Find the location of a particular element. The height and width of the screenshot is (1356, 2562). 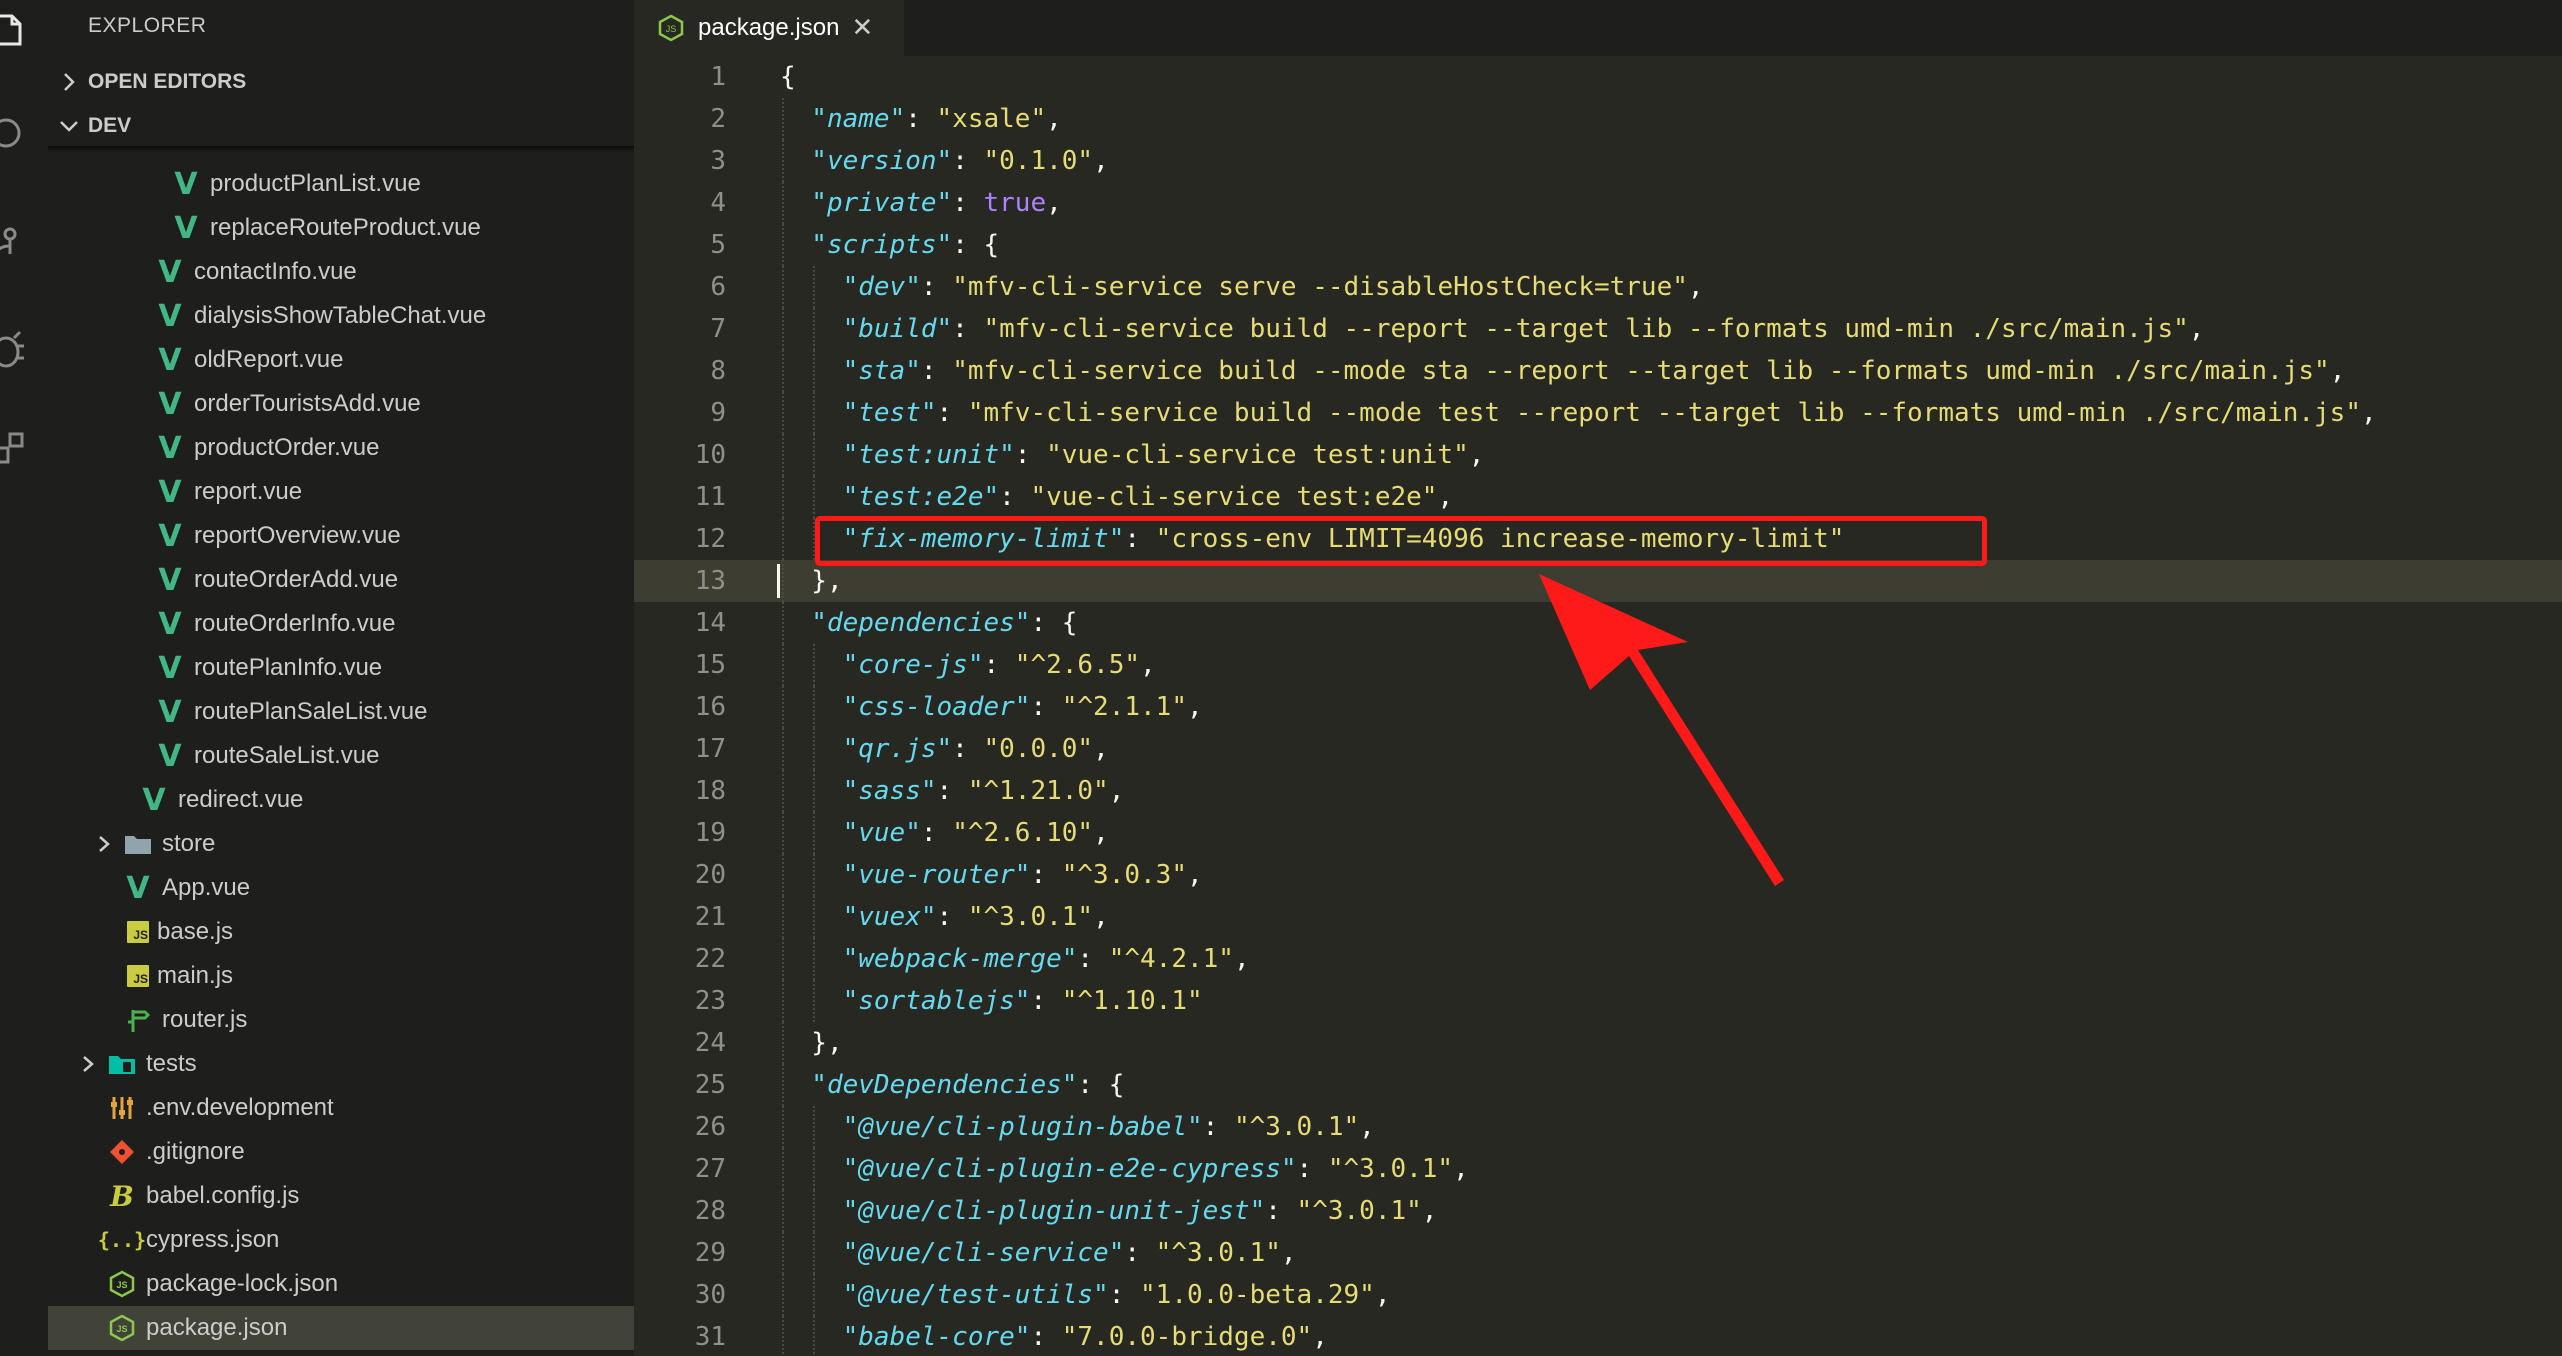

tree-item: JS main.js is located at coordinates (341, 976).